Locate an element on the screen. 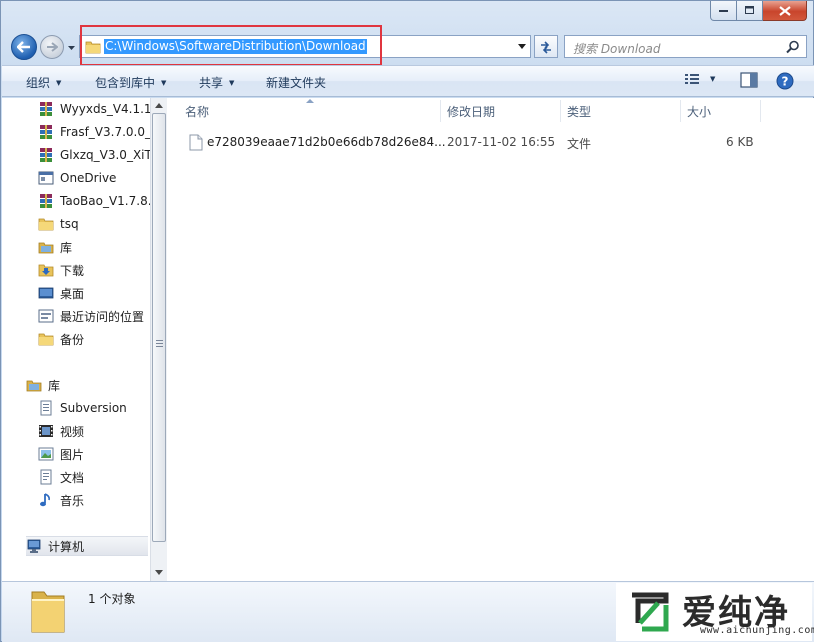 This screenshot has height=642, width=814. column-header-size: 大小 is located at coordinates (699, 112).